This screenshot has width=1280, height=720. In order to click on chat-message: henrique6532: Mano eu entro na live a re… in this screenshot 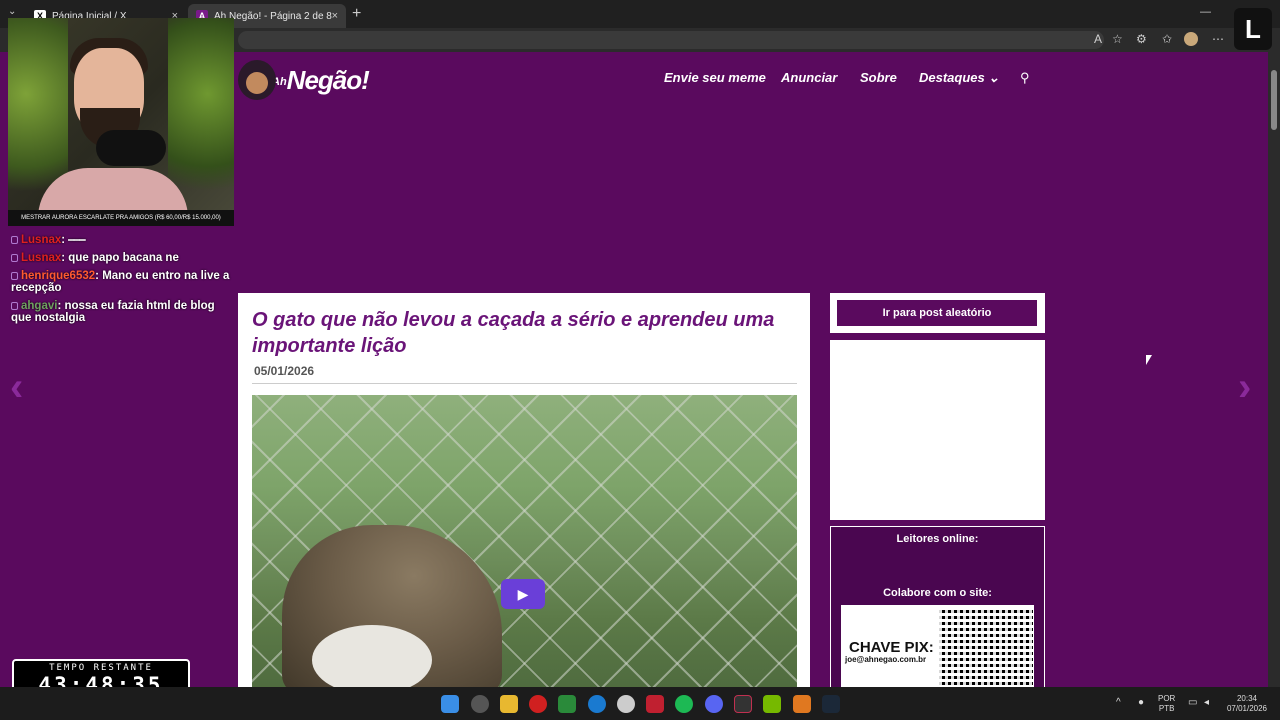, I will do `click(120, 282)`.